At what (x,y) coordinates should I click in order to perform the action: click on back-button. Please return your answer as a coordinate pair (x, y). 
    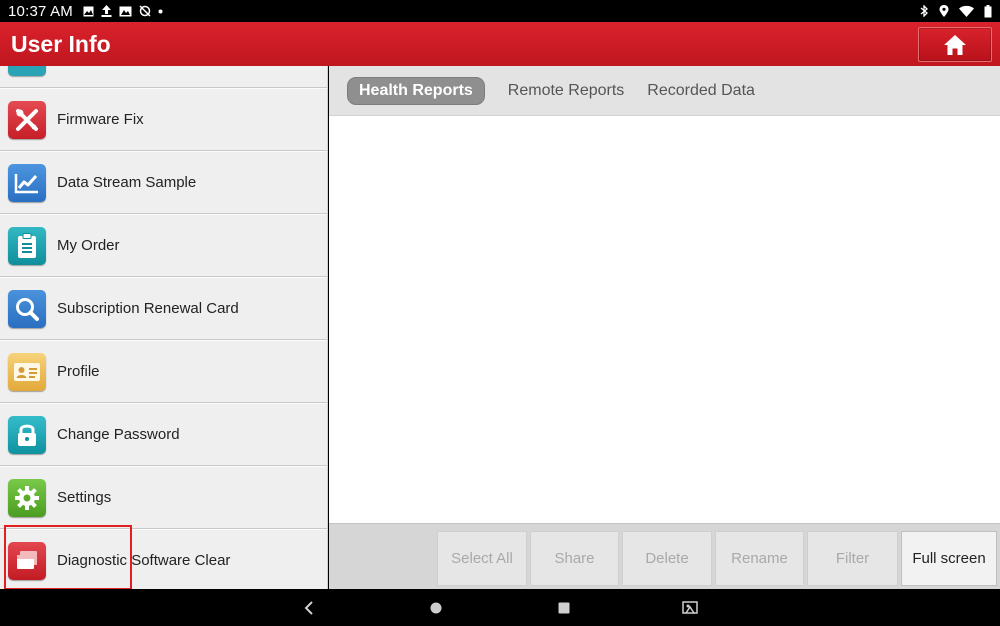
    Looking at the image, I should click on (309, 607).